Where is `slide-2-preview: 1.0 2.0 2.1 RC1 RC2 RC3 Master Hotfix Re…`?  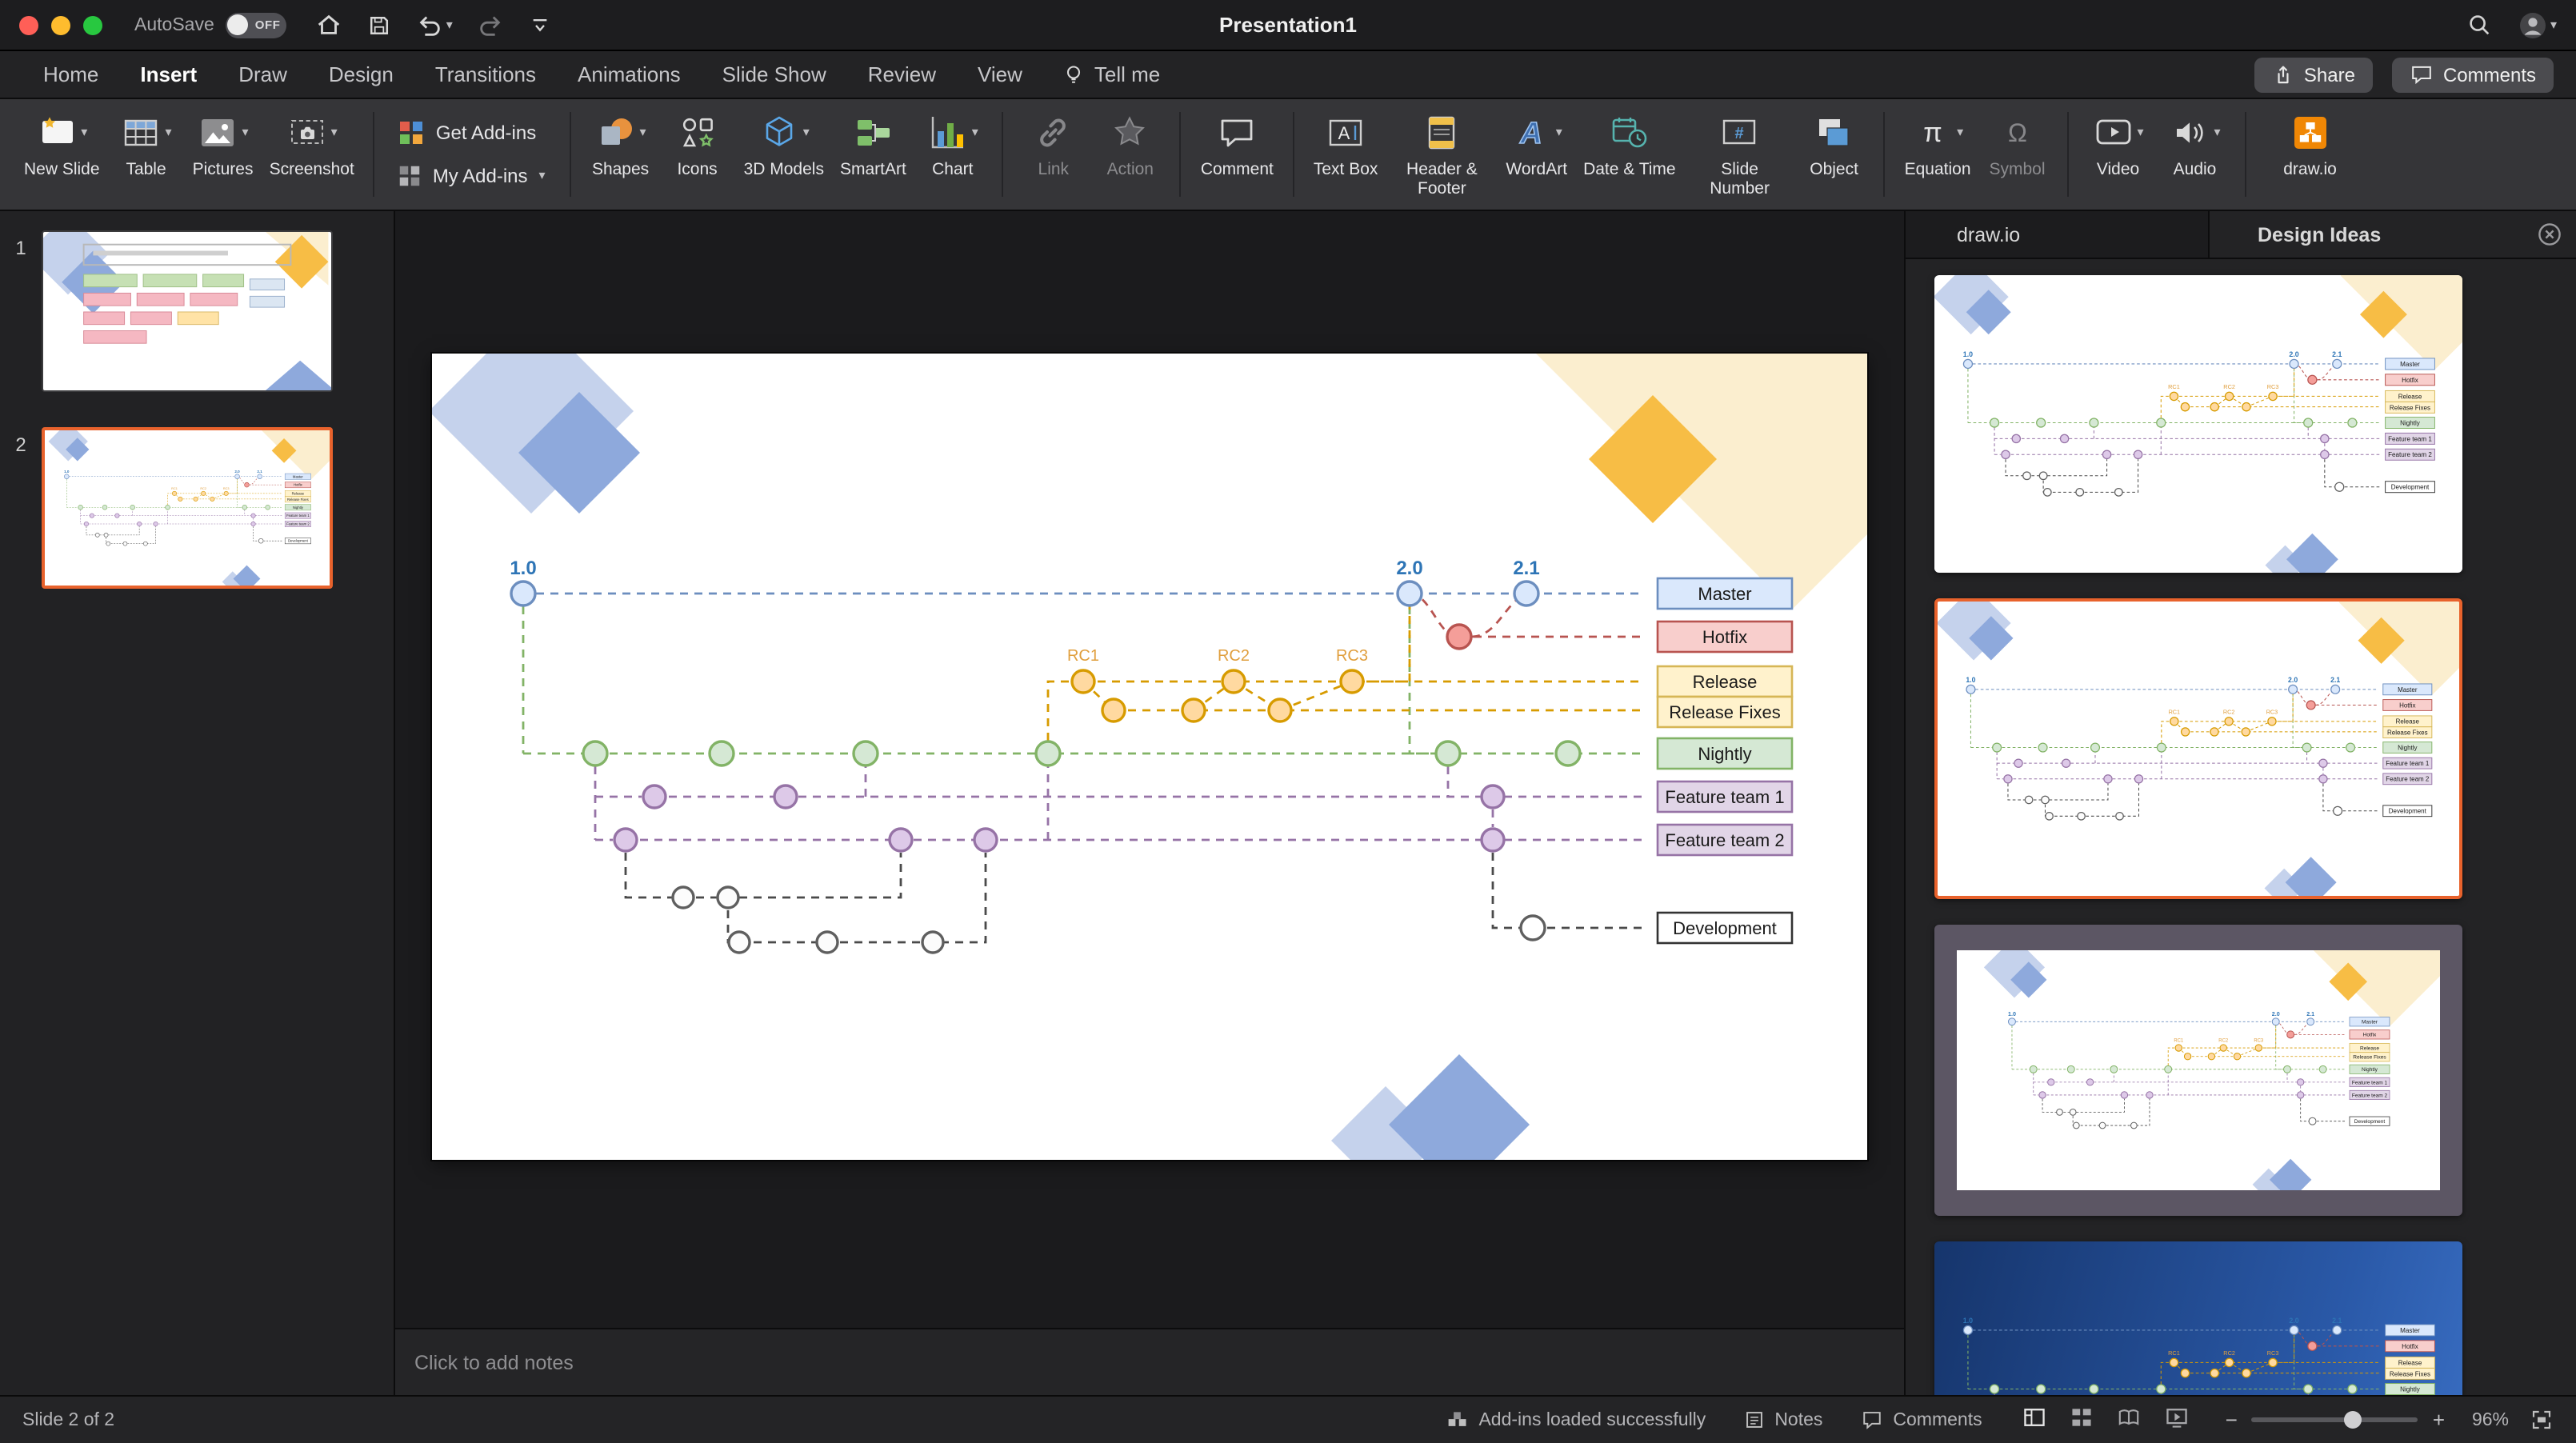 slide-2-preview: 1.0 2.0 2.1 RC1 RC2 RC3 Master Hotfix Re… is located at coordinates (187, 508).